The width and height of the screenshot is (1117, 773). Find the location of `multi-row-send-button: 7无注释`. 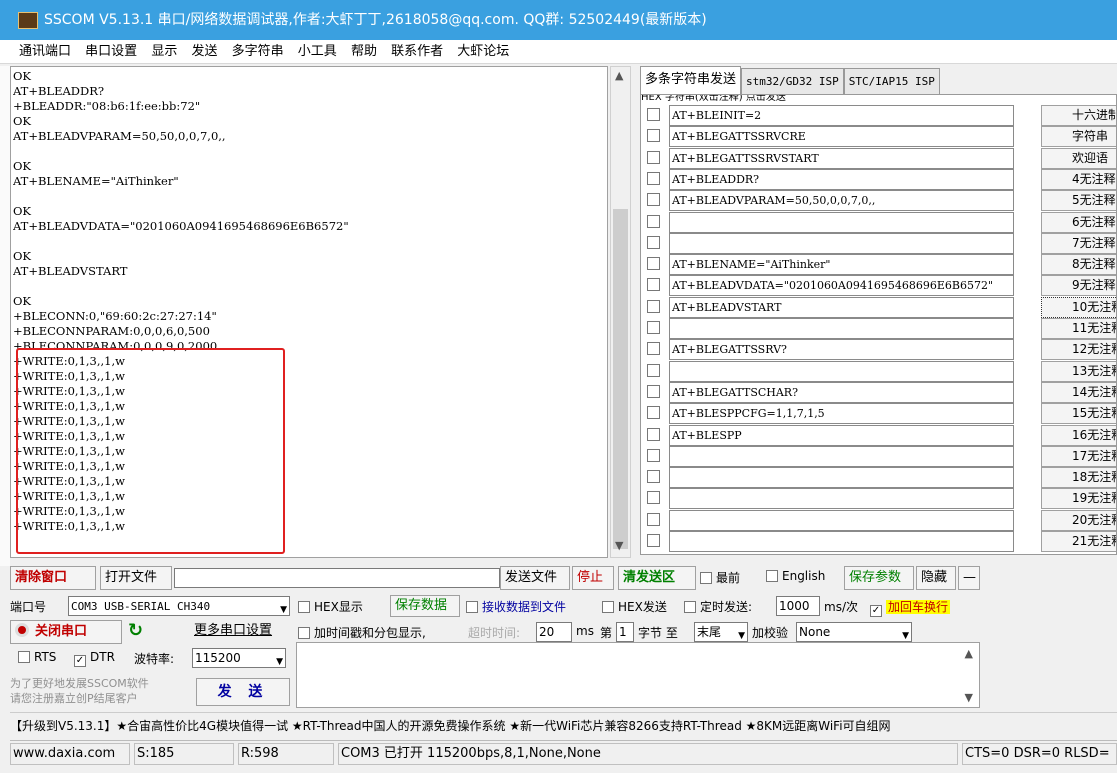

multi-row-send-button: 7无注释 is located at coordinates (1078, 243).